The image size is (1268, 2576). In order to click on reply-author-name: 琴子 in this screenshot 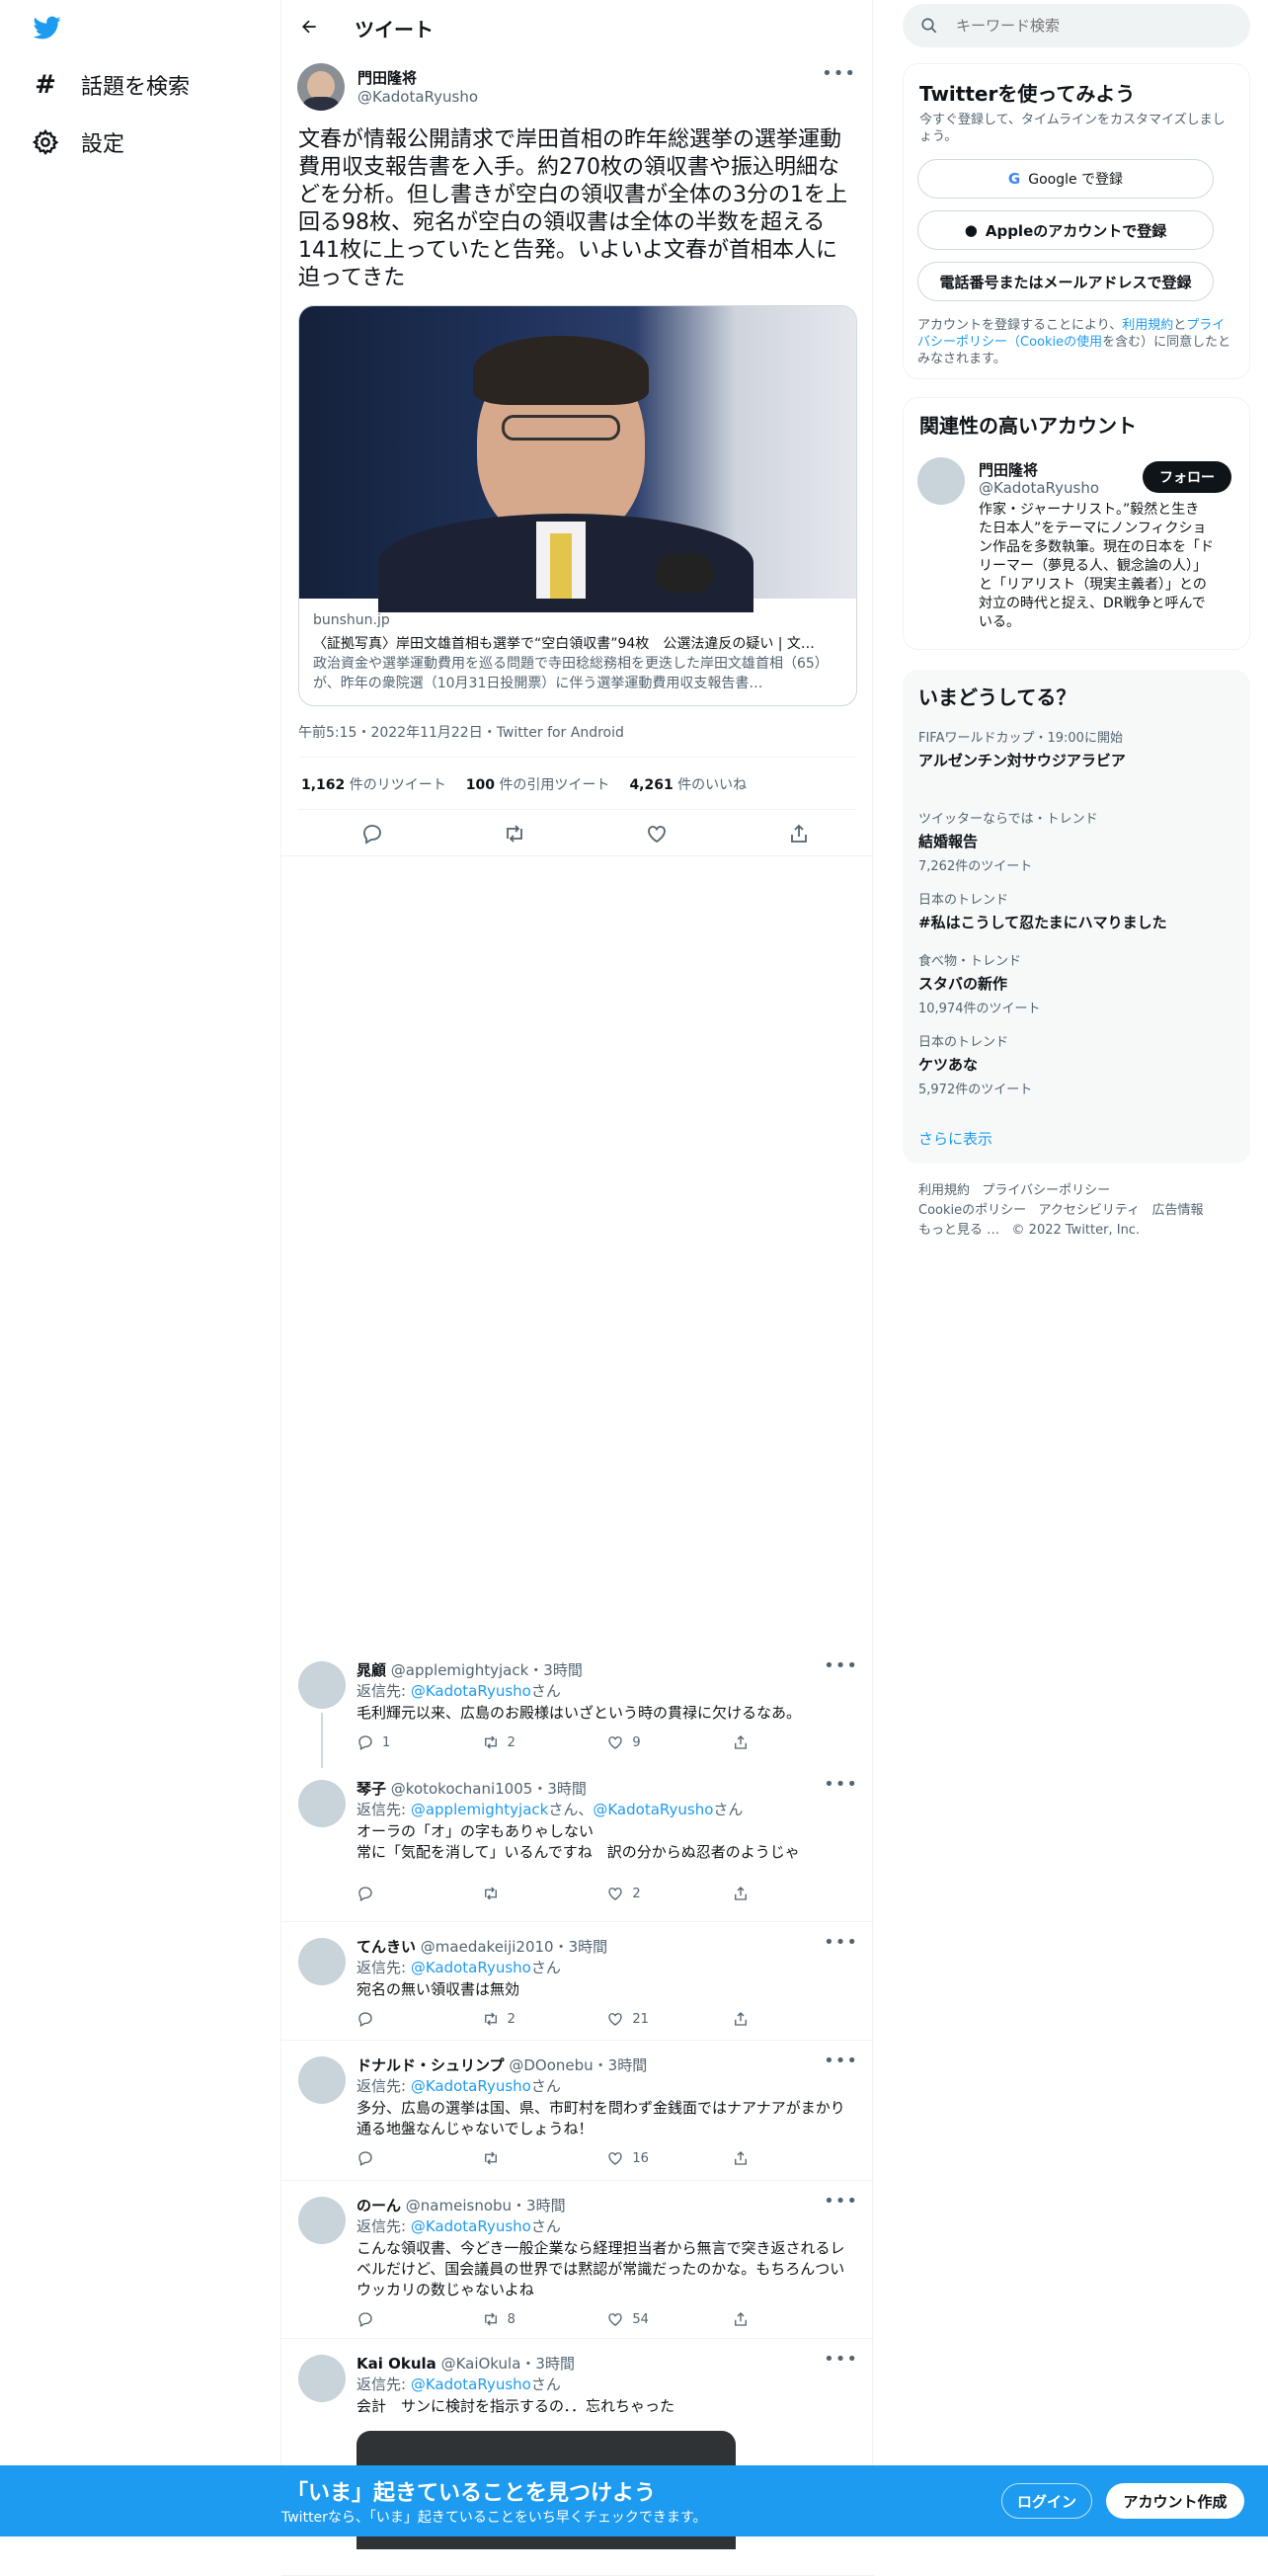, I will do `click(371, 1789)`.